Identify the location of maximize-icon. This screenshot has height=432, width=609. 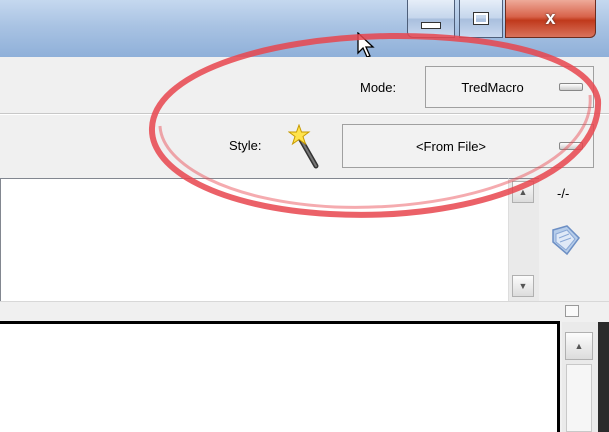
(481, 18).